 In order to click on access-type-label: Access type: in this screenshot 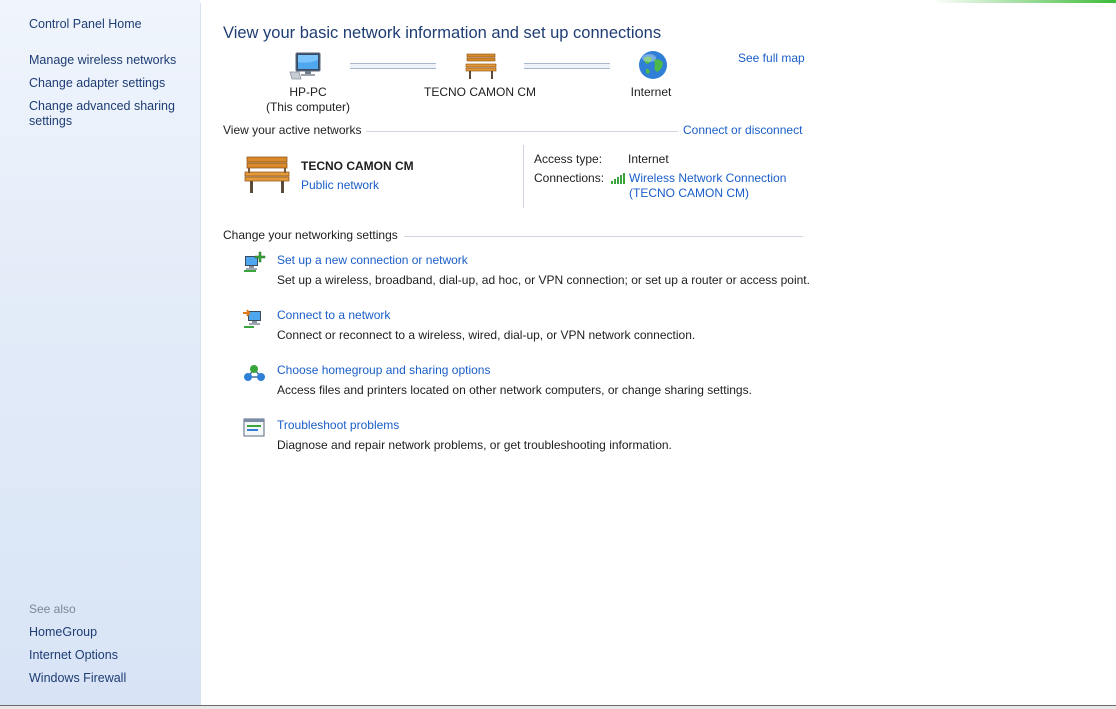, I will do `click(568, 159)`.